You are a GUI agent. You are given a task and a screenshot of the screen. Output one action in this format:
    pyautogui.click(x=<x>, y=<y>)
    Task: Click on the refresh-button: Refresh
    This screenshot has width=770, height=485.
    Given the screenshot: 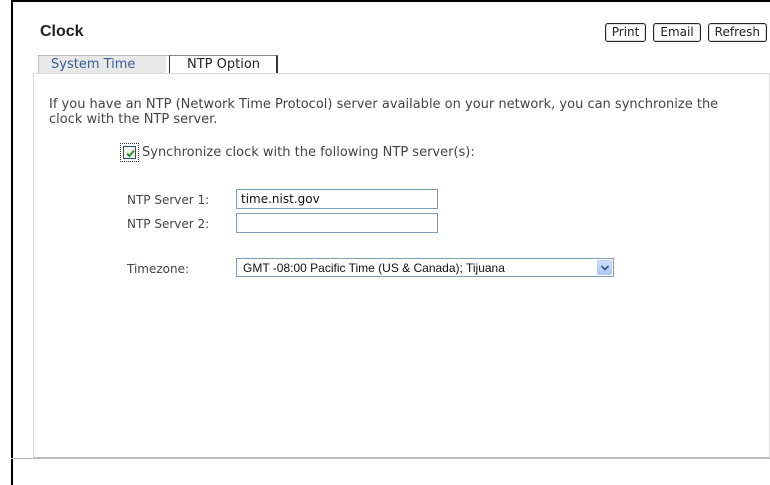 What is the action you would take?
    pyautogui.click(x=737, y=32)
    